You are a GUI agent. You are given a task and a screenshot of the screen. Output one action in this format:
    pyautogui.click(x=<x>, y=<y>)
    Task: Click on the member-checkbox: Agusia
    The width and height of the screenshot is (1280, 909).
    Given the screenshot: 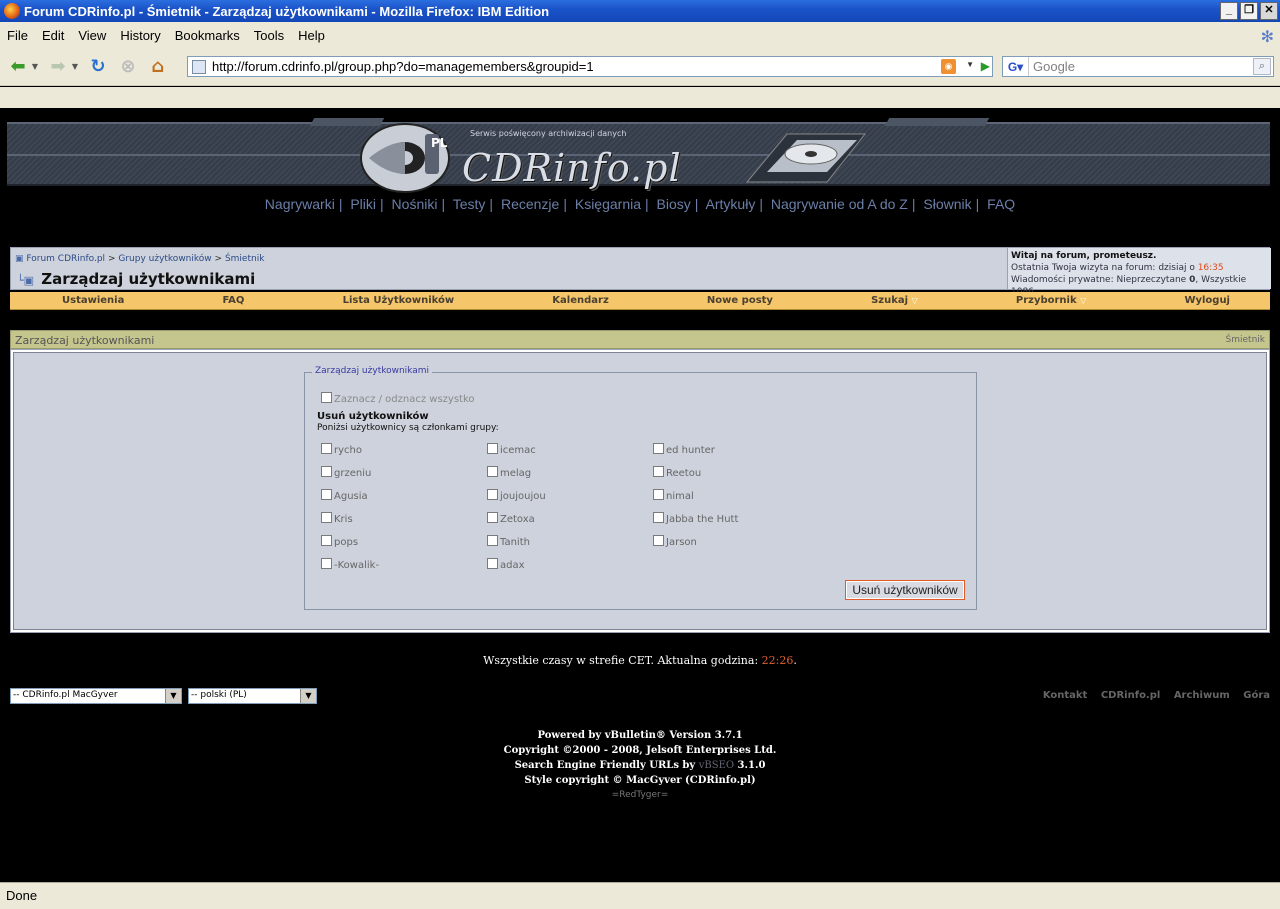 What is the action you would take?
    pyautogui.click(x=344, y=495)
    